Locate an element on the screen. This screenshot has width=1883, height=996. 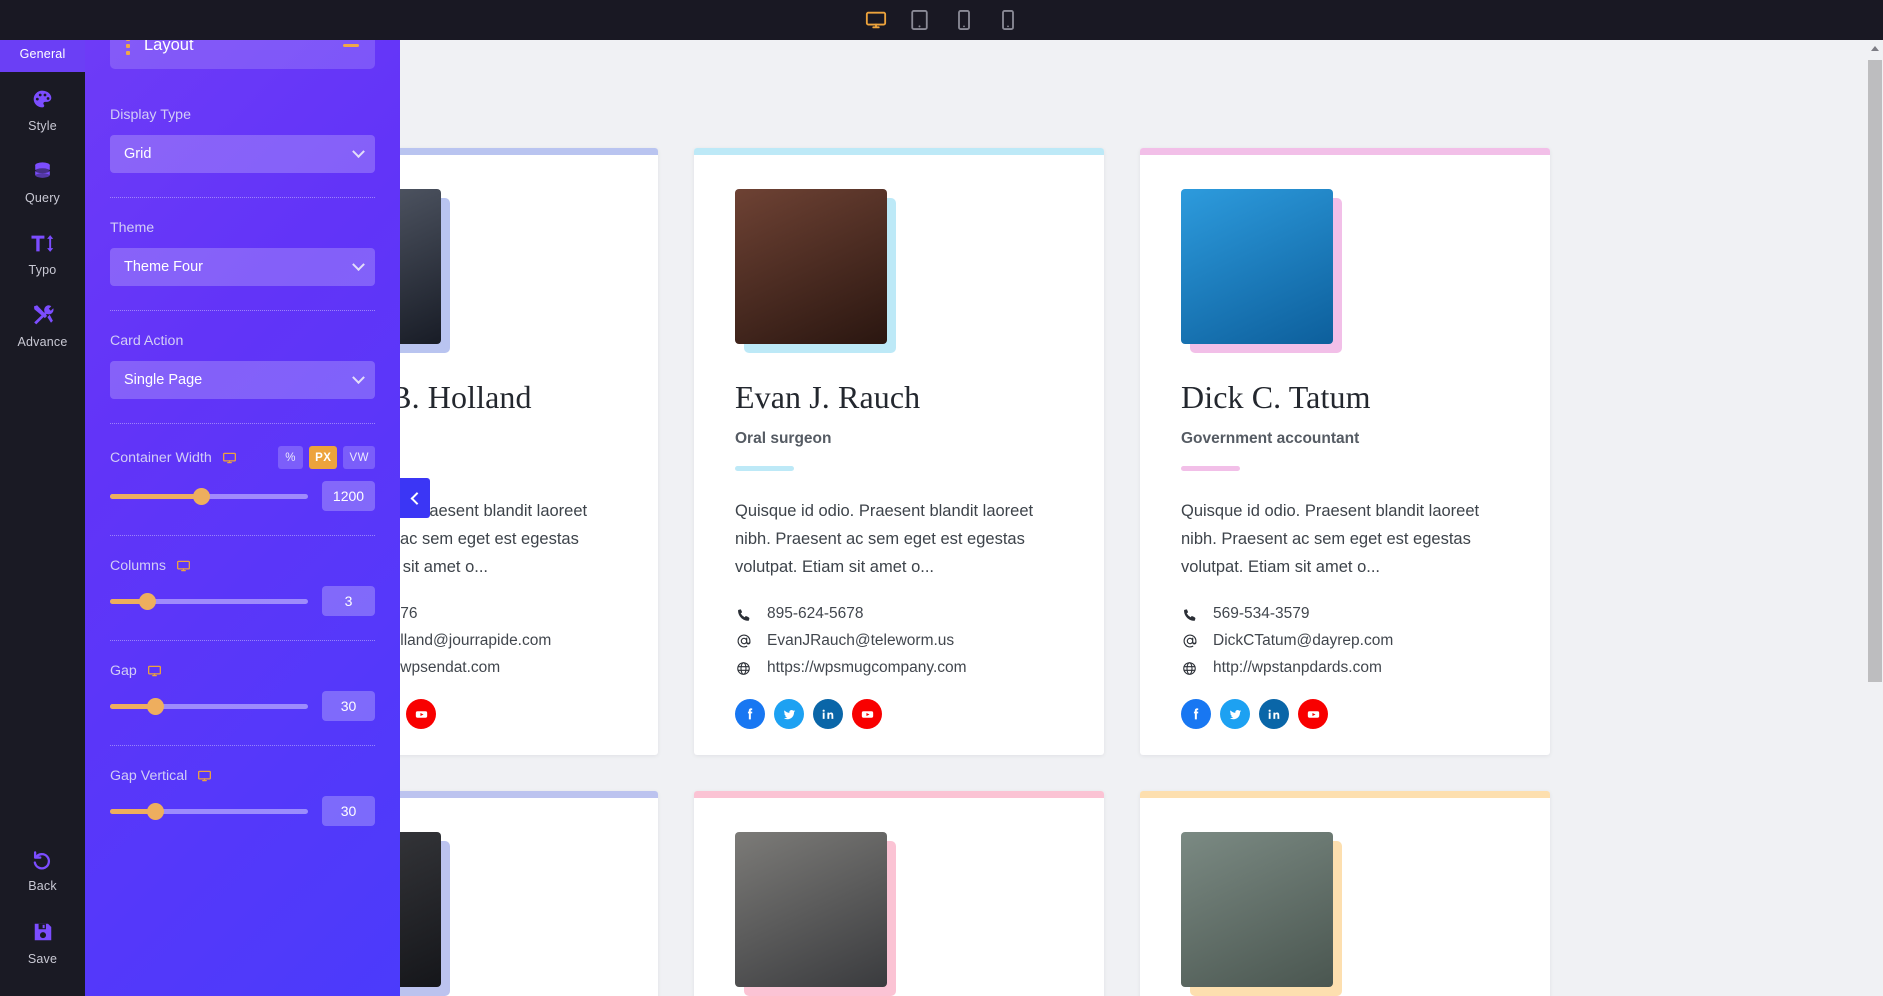
rail-item-advance: Advance is located at coordinates (42, 324).